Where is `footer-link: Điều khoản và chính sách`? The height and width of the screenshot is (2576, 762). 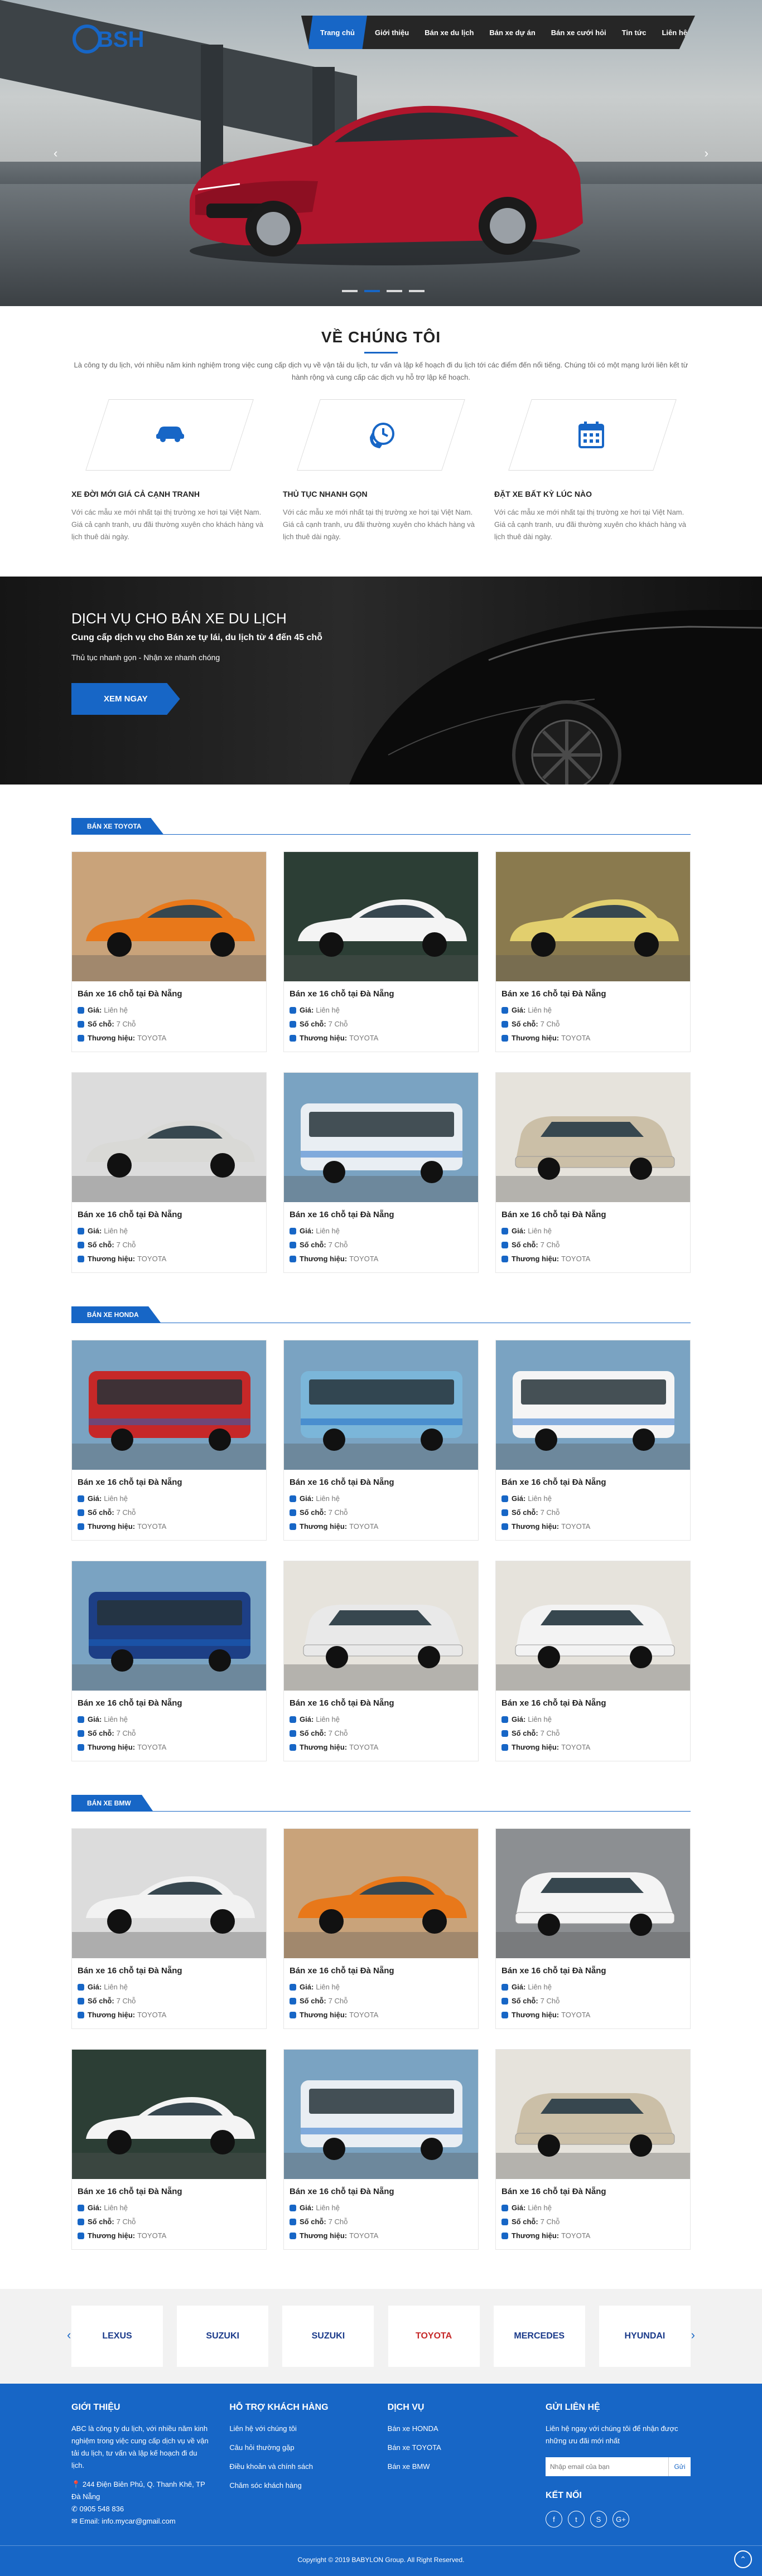
footer-link: Điều khoản và chính sách is located at coordinates (299, 2467).